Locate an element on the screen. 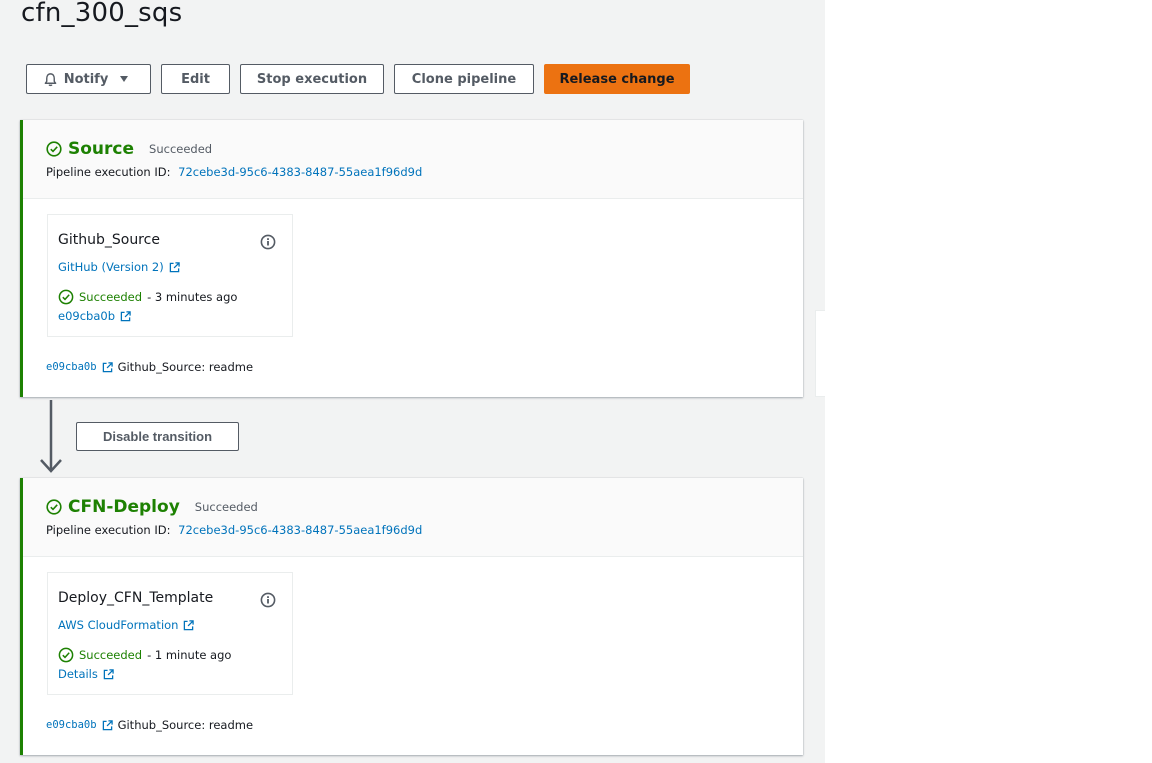 The height and width of the screenshot is (763, 1152). disable-transition-button: Disable transition is located at coordinates (157, 436).